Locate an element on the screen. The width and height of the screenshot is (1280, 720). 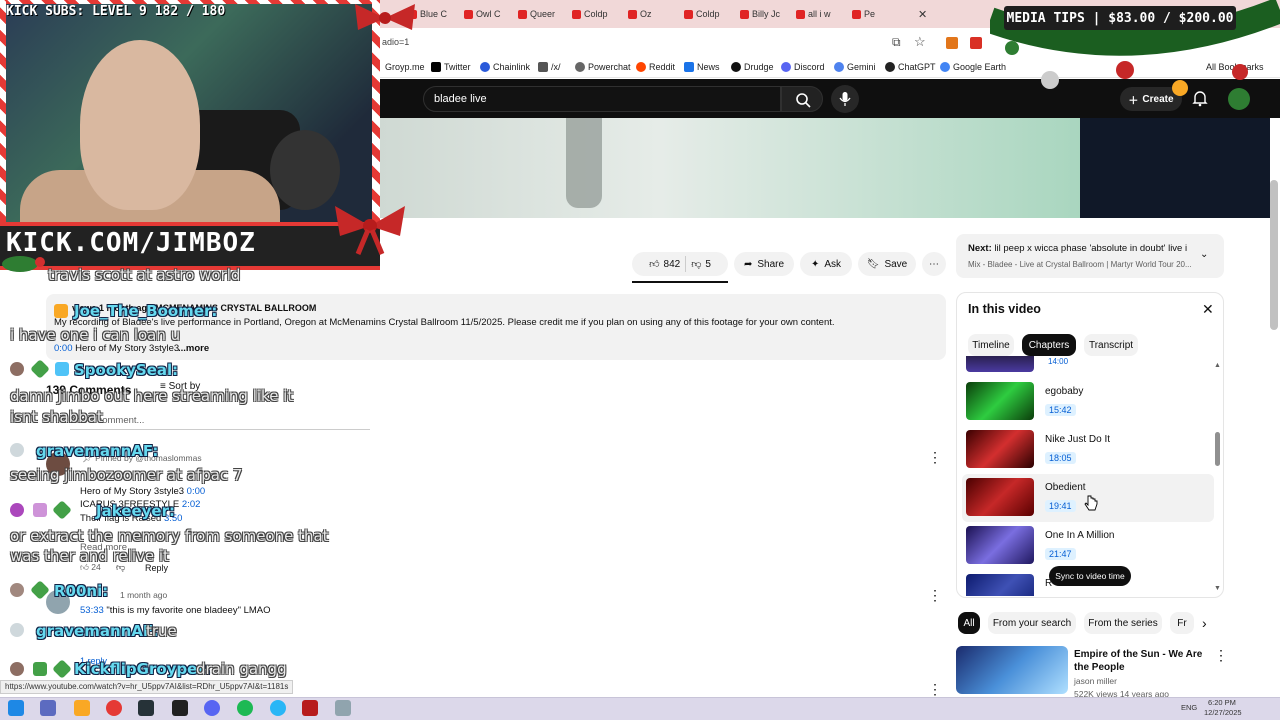
input-language: ENG is located at coordinates (1189, 707).